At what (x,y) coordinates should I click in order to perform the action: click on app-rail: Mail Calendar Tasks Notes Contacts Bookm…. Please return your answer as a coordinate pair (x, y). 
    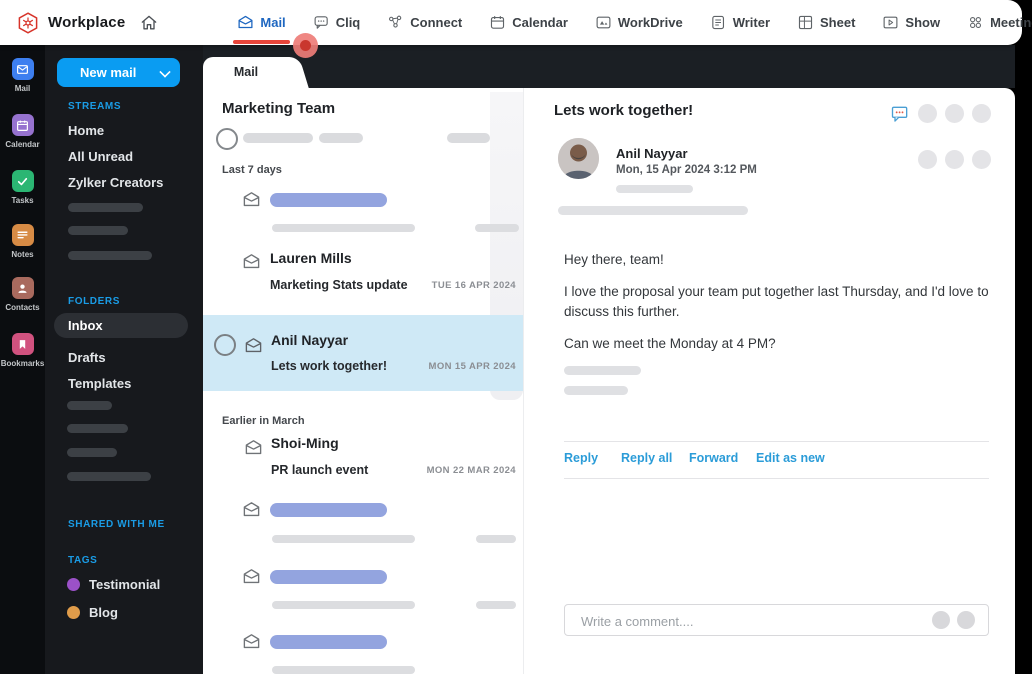
    Looking at the image, I should click on (22, 359).